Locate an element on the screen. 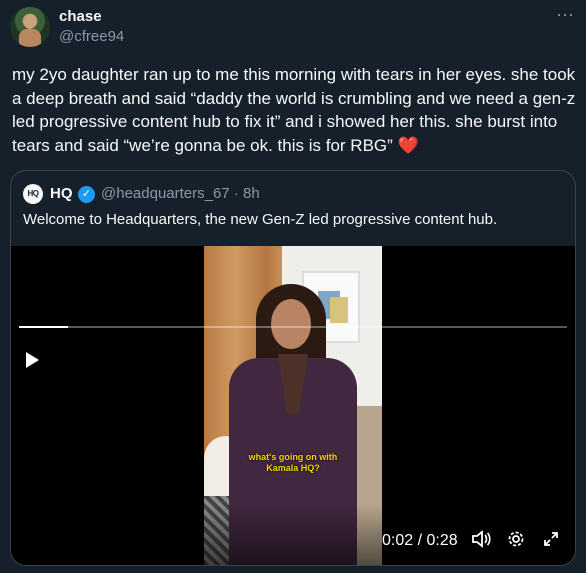 The image size is (586, 573). progress-fill is located at coordinates (44, 327).